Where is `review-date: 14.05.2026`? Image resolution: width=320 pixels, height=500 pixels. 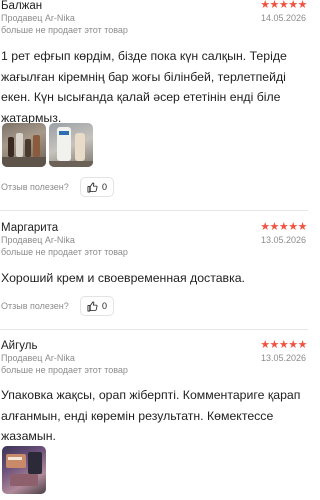 review-date: 14.05.2026 is located at coordinates (283, 18).